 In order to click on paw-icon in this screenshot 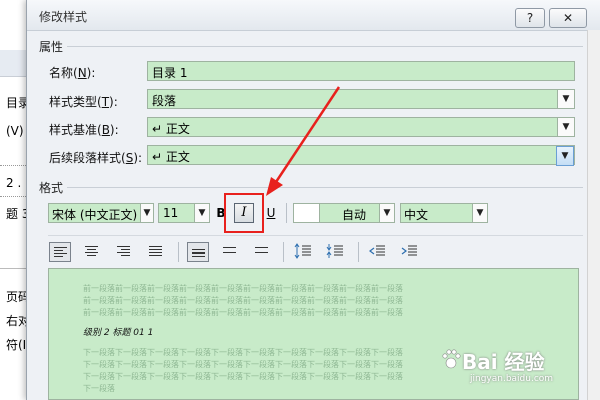, I will do `click(451, 359)`.